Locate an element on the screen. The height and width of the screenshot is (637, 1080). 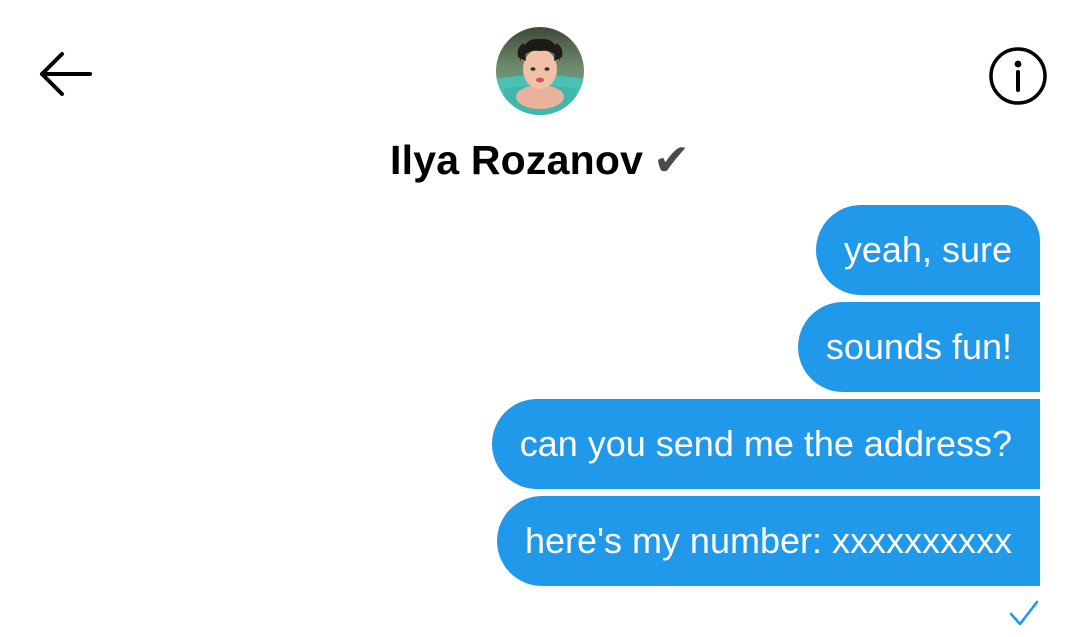
conversation-header: Ilya Rozanov ✔ is located at coordinates (540, 160).